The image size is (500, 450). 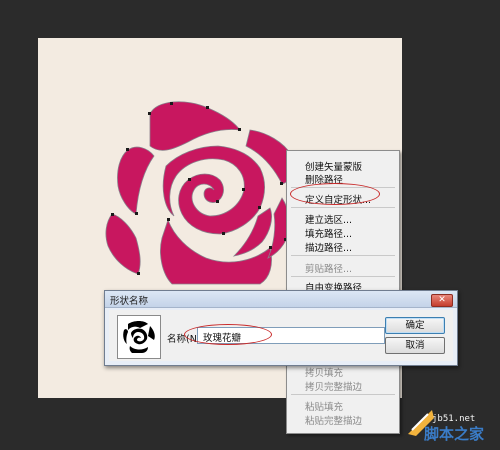 What do you see at coordinates (415, 345) in the screenshot?
I see `cancel-button: 取消` at bounding box center [415, 345].